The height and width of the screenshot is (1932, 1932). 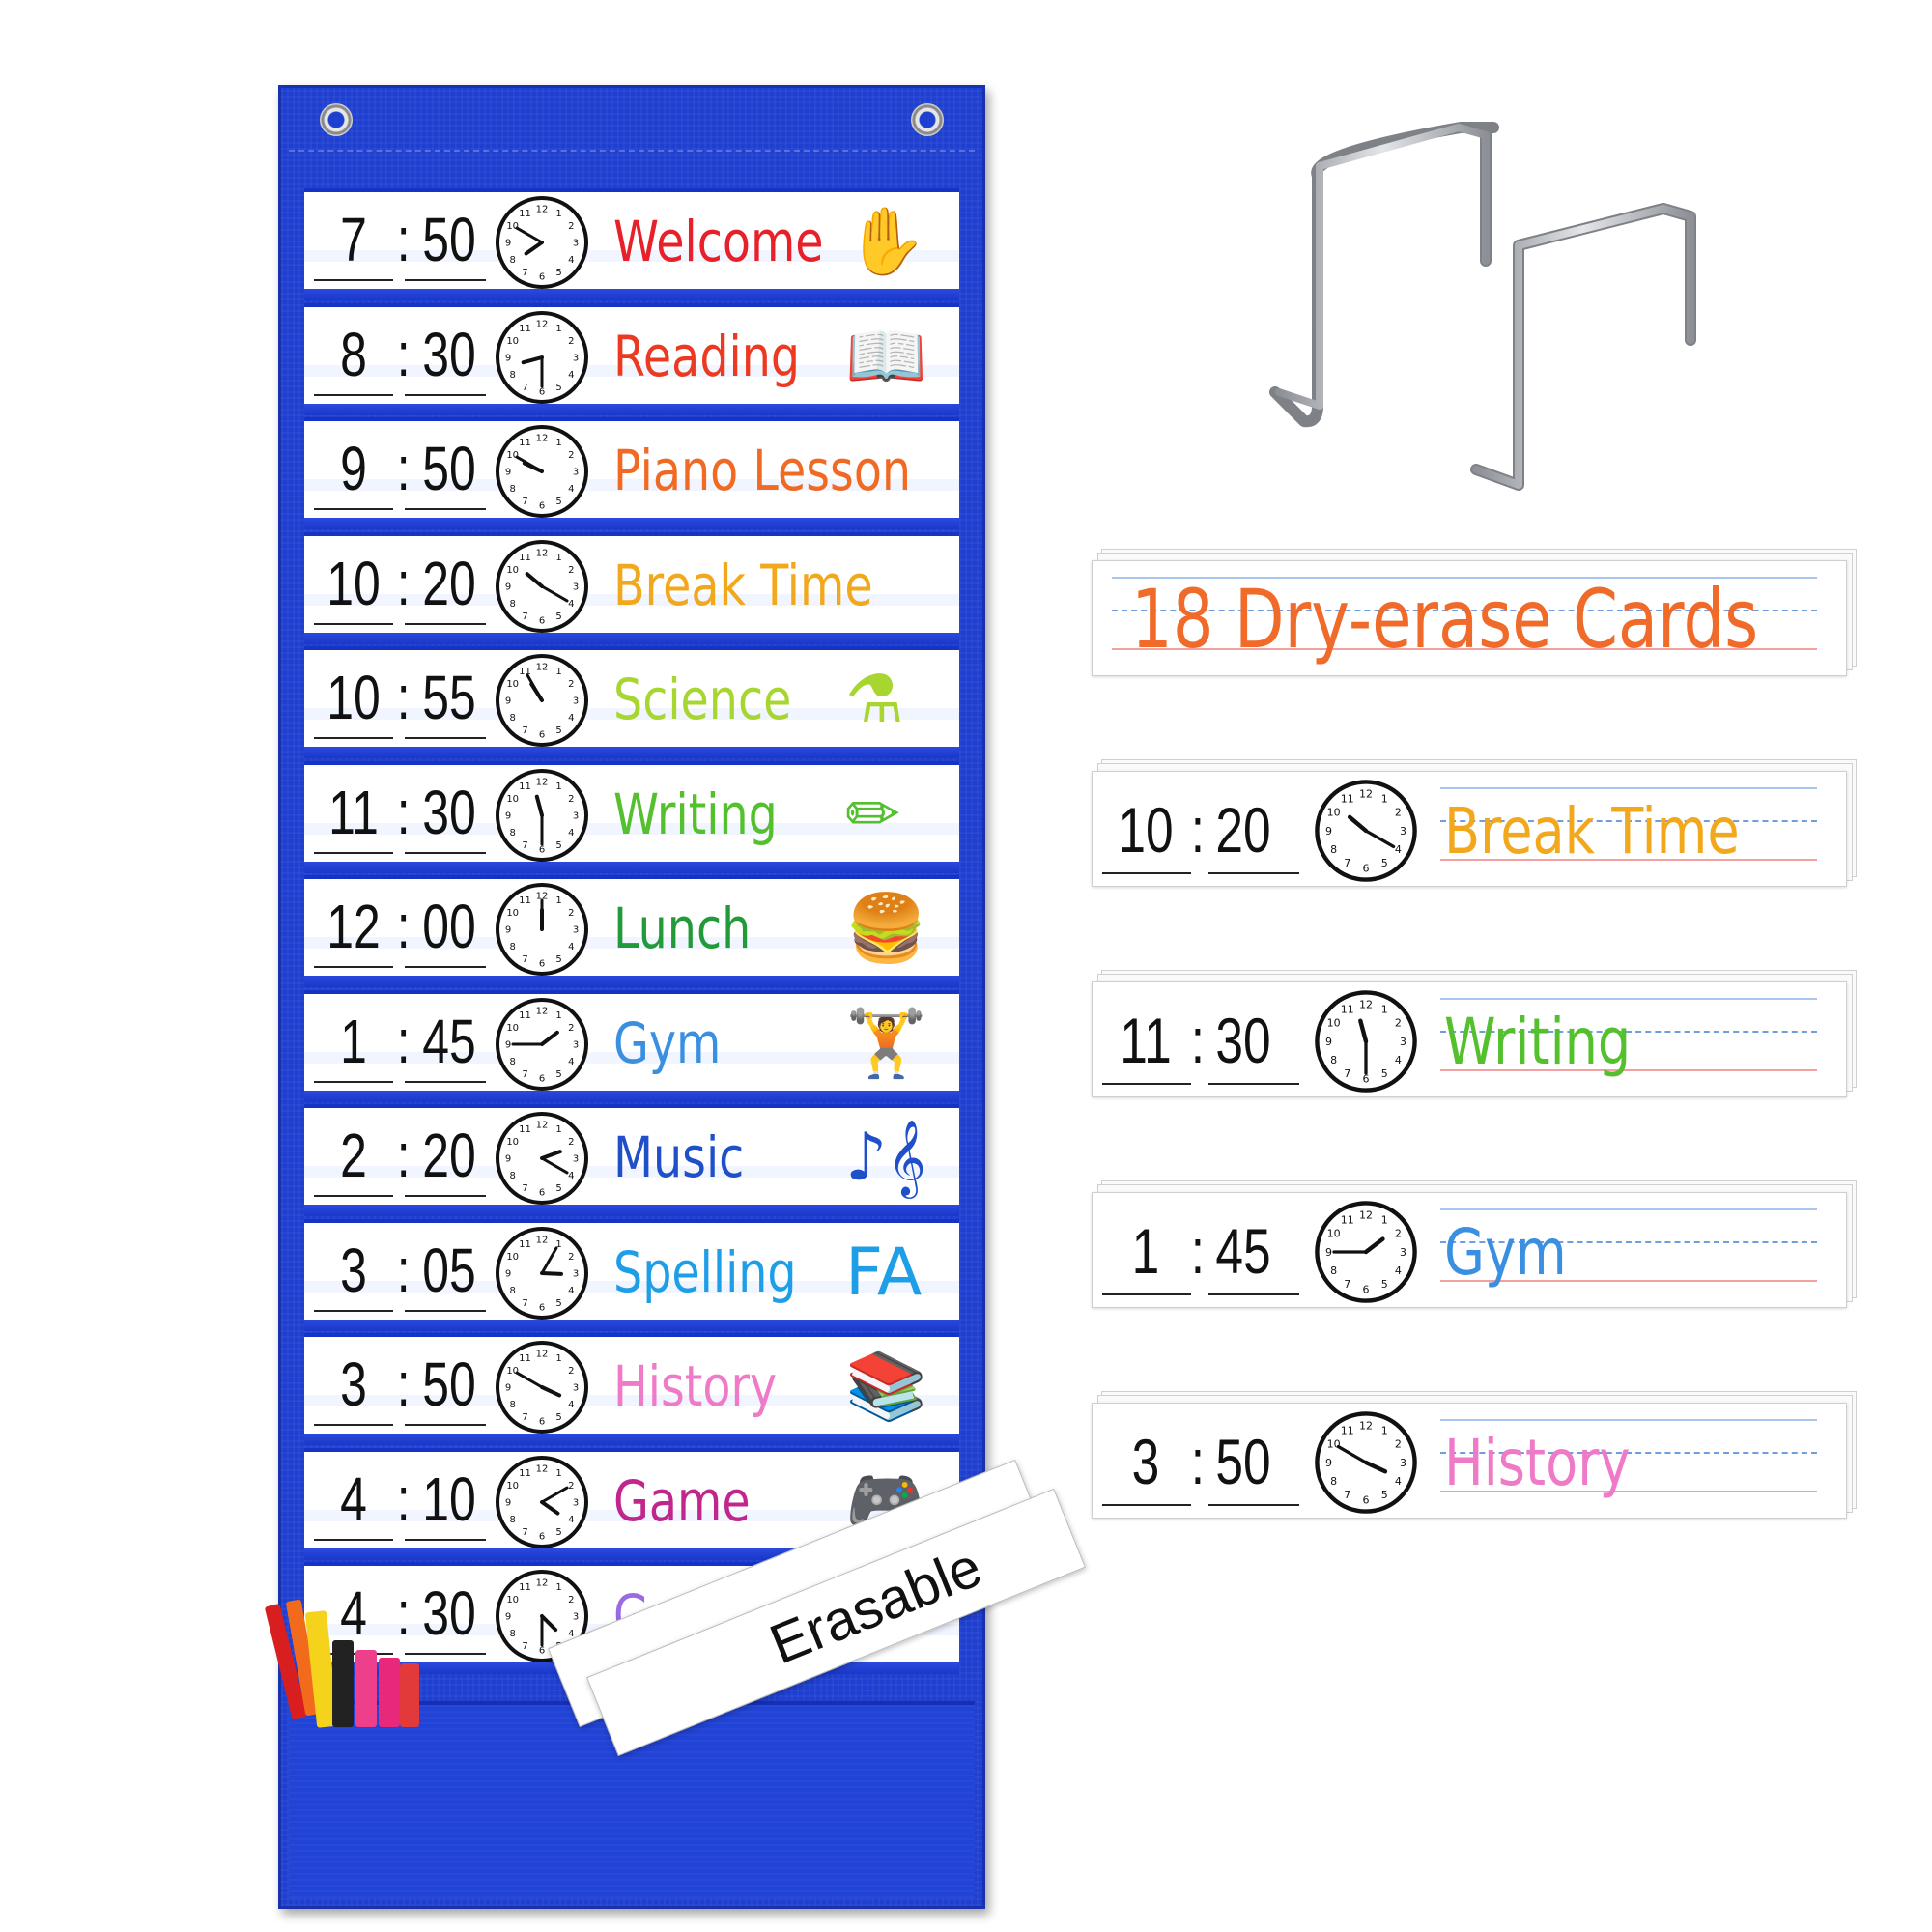 I want to click on minute-value: 05, so click(x=449, y=1270).